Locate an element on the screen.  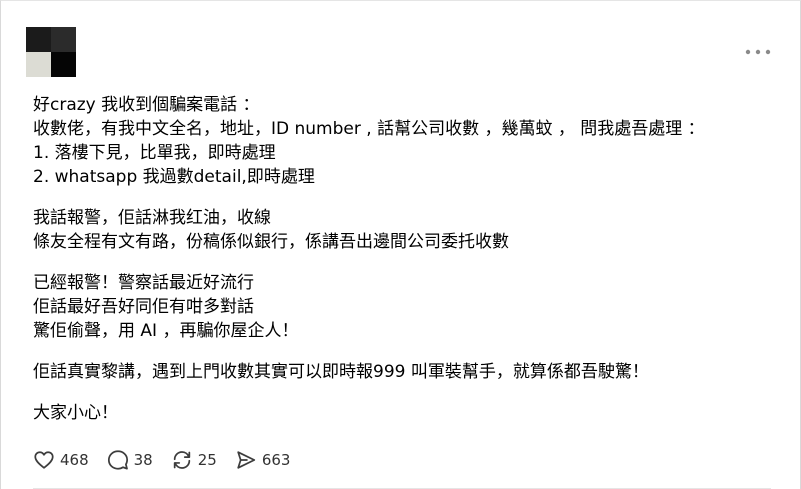
post-text-line: 好crazy 我收到個騙案電話 ： is located at coordinates (146, 105).